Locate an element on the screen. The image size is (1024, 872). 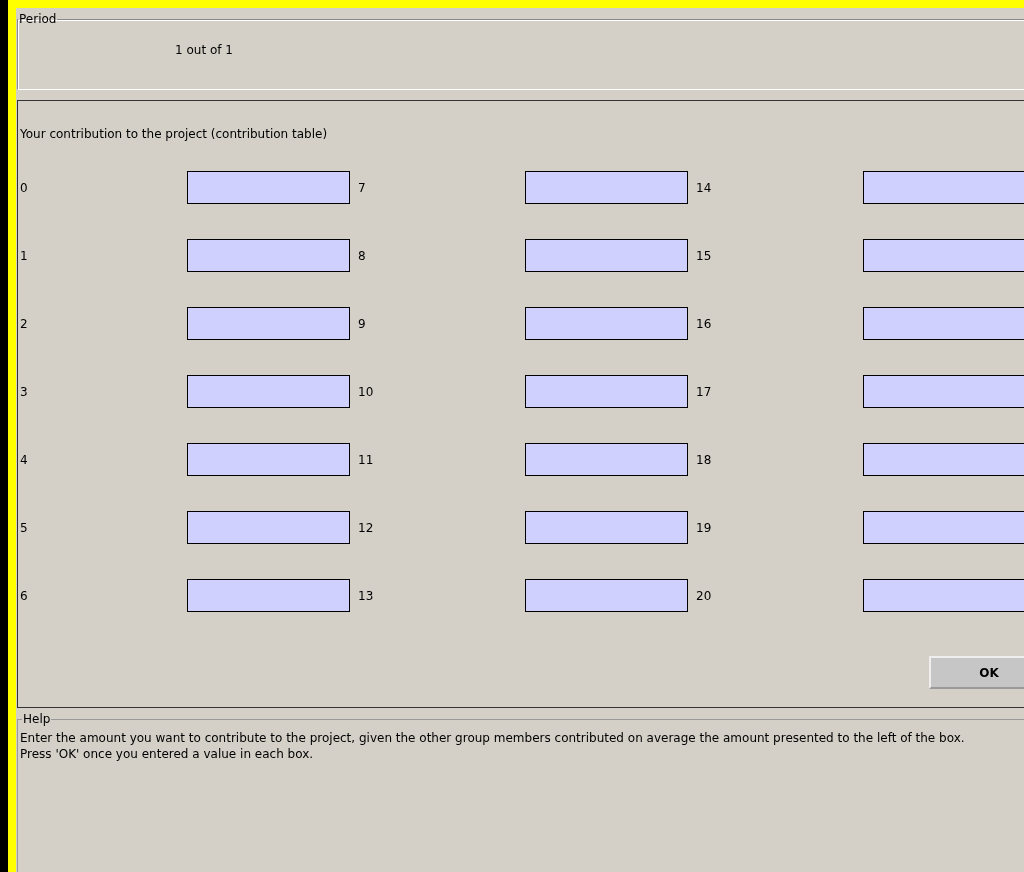
period-value: 1 out of 1 is located at coordinates (204, 50).